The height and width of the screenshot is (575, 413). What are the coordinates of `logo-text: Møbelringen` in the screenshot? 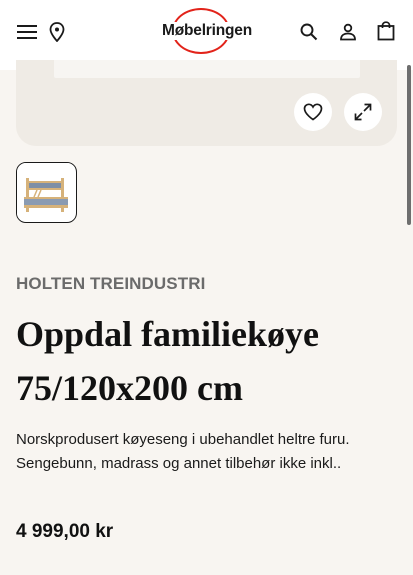 It's located at (207, 30).